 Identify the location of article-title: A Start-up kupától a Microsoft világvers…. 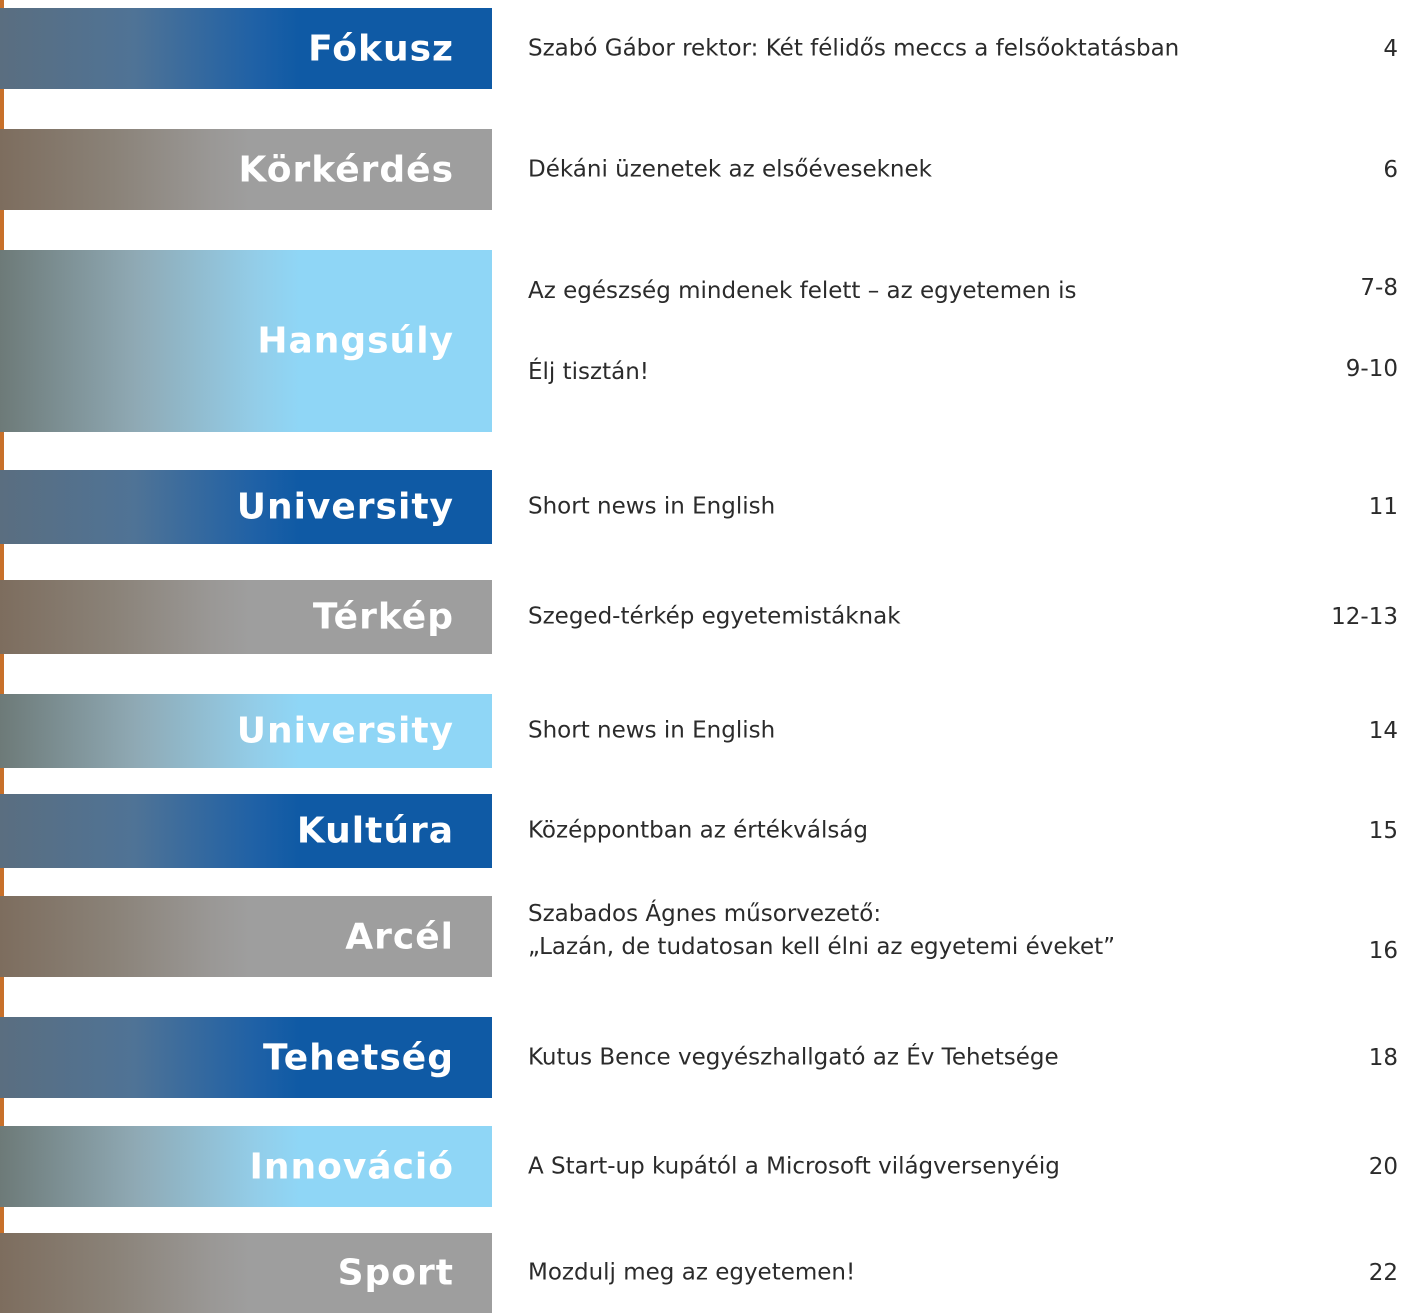
(908, 1166).